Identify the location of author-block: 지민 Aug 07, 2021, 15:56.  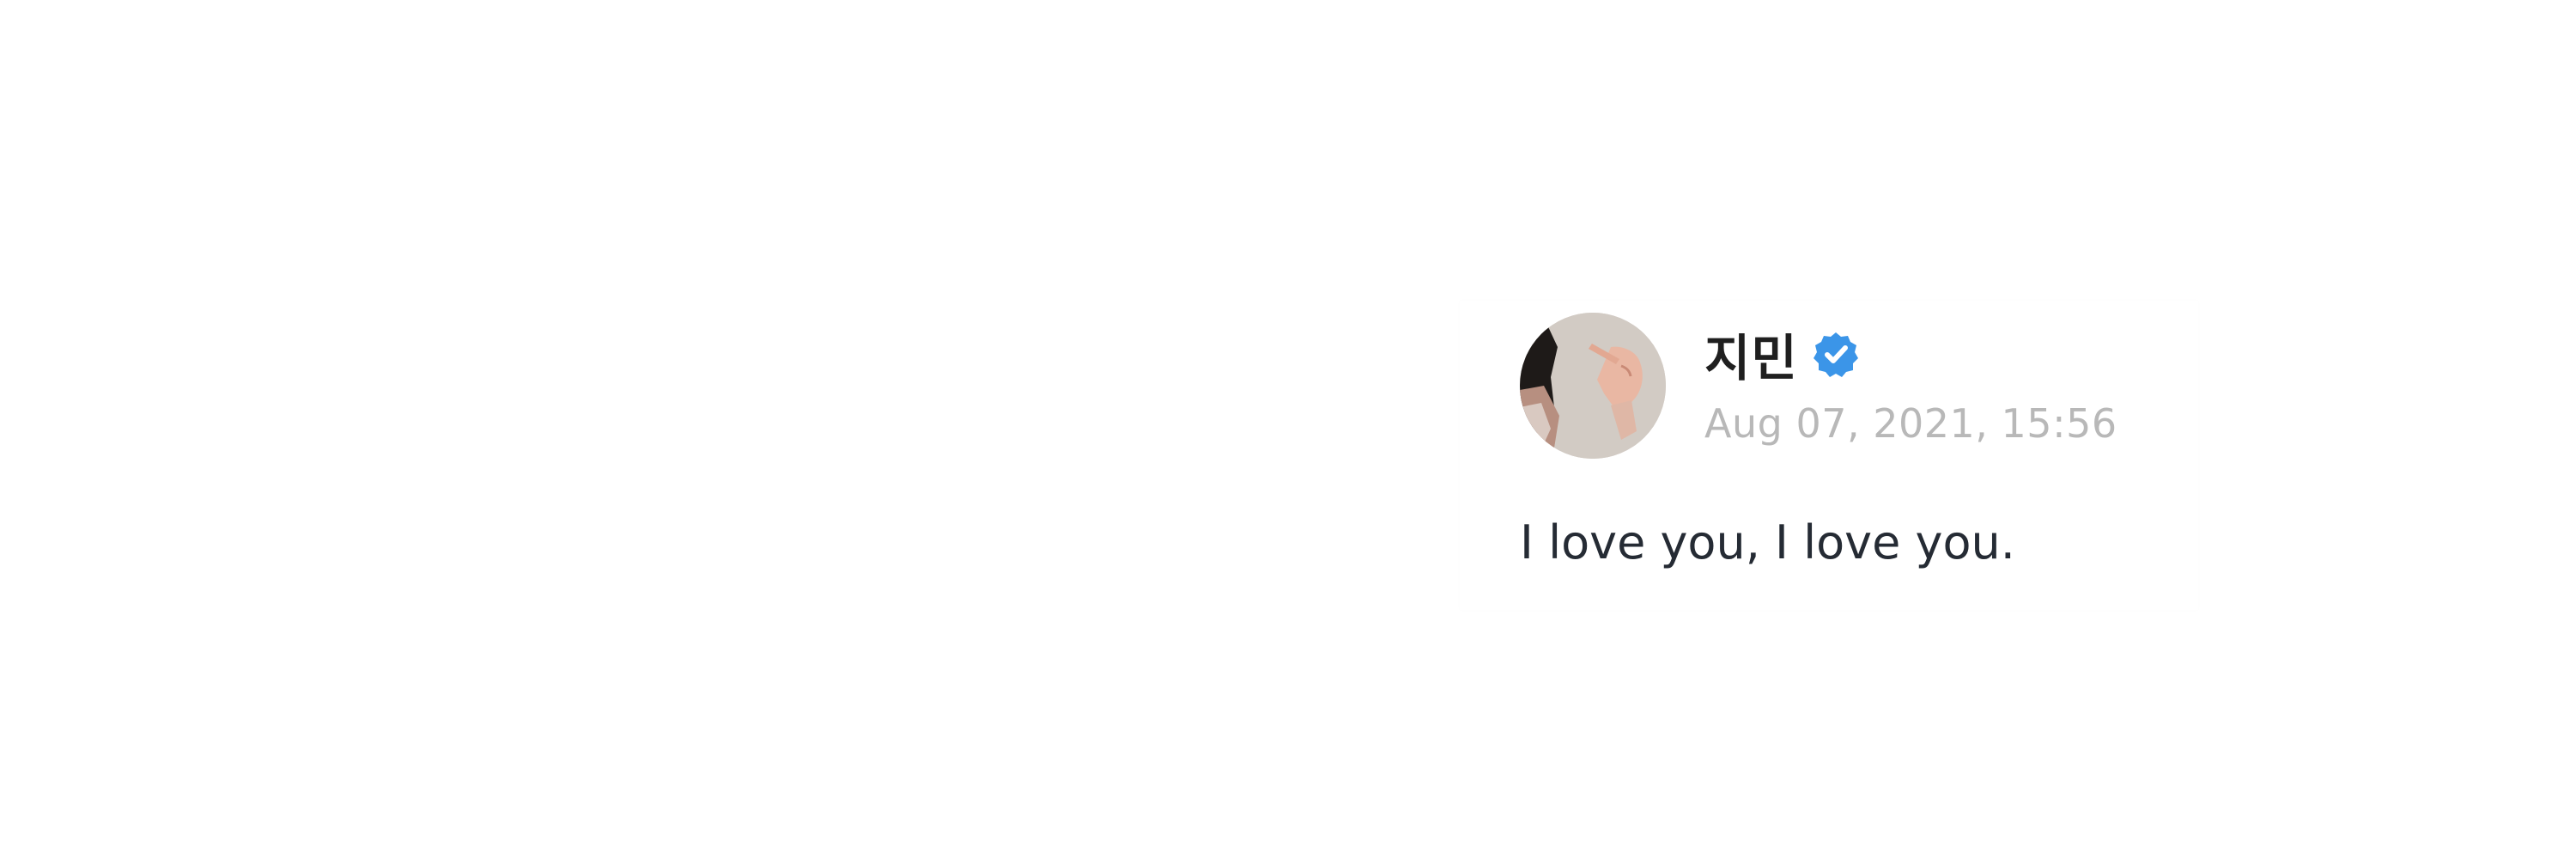
(1936, 384).